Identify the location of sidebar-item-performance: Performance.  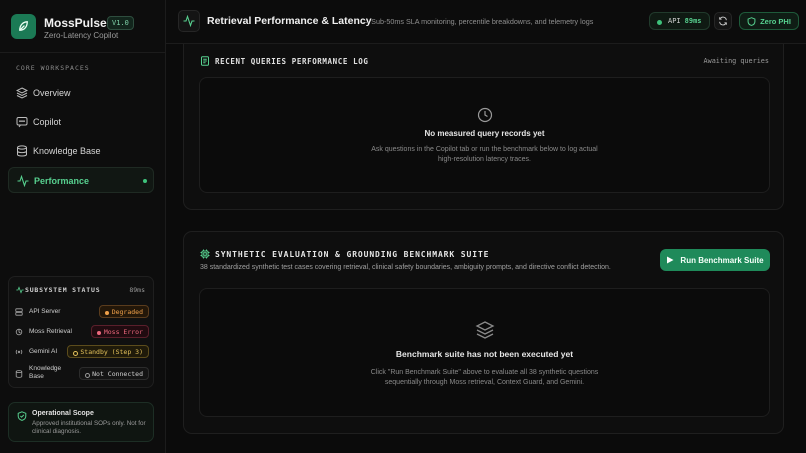
(81, 180).